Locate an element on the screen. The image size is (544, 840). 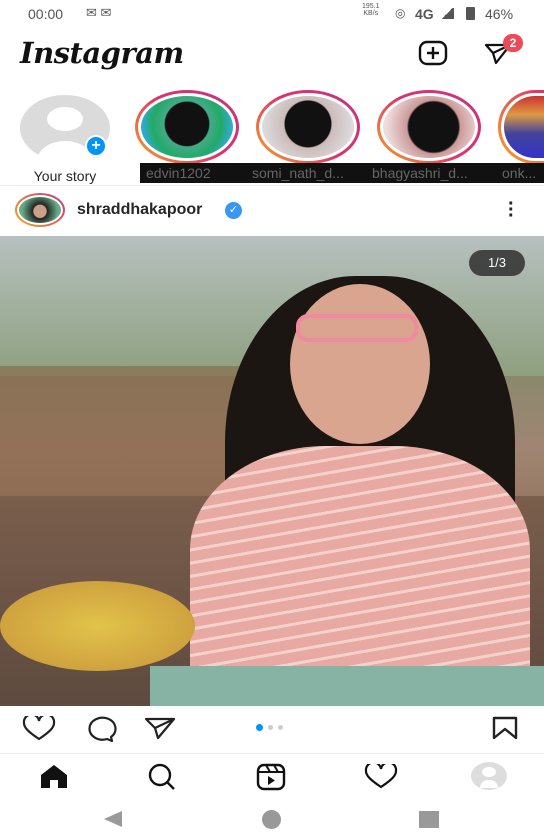
story-your-story: + Your story is located at coordinates (65, 137).